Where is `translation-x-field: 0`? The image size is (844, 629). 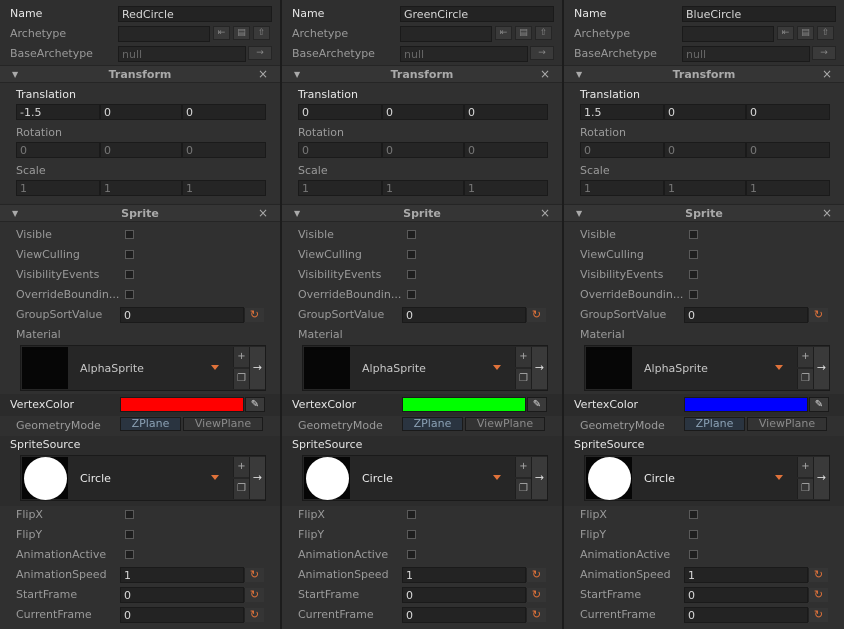 translation-x-field: 0 is located at coordinates (340, 112).